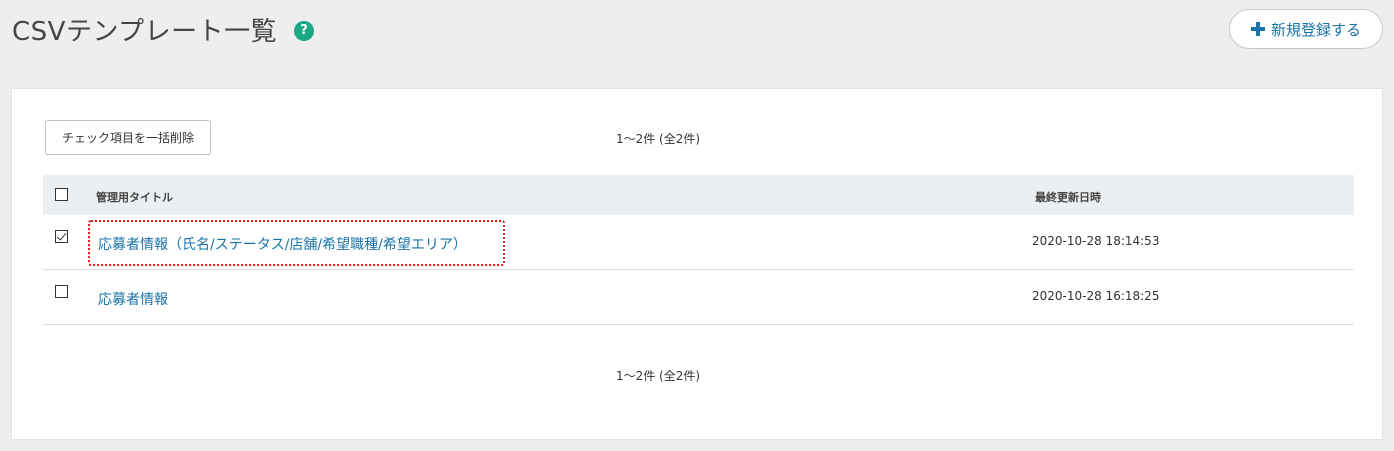 The height and width of the screenshot is (451, 1394). What do you see at coordinates (658, 376) in the screenshot?
I see `pagination-count-bottom: 1〜2件 (全2件)` at bounding box center [658, 376].